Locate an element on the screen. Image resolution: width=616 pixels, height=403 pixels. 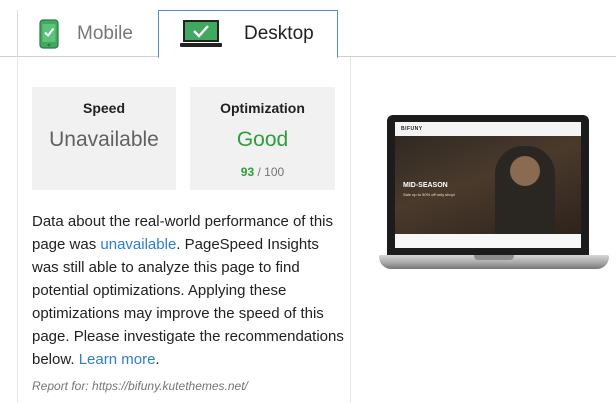
optimization-score: 93 / 100 is located at coordinates (262, 172).